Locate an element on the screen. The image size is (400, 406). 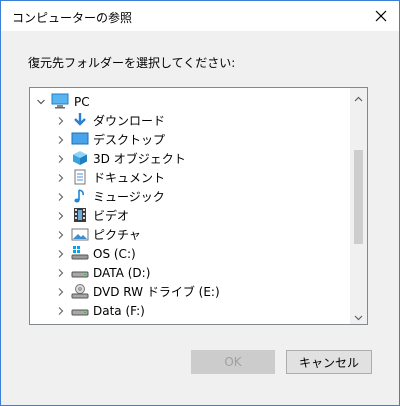
close-icon is located at coordinates (381, 16).